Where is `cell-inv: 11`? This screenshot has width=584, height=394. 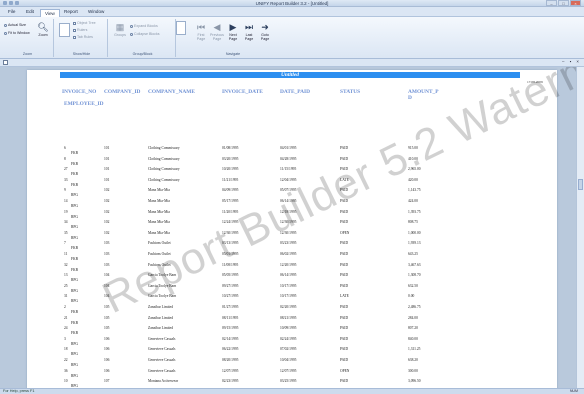
cell-inv: 11 is located at coordinates (66, 254).